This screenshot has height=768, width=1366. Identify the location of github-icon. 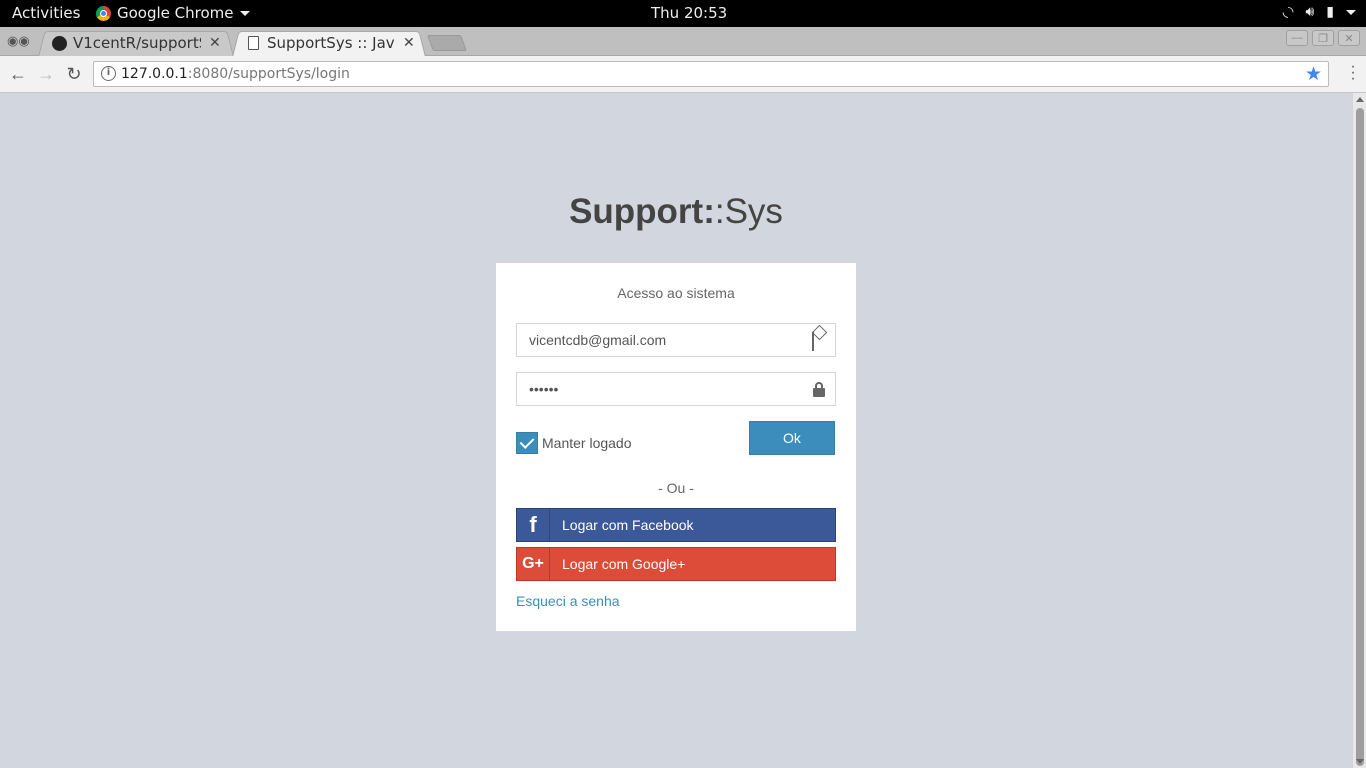
(59, 43).